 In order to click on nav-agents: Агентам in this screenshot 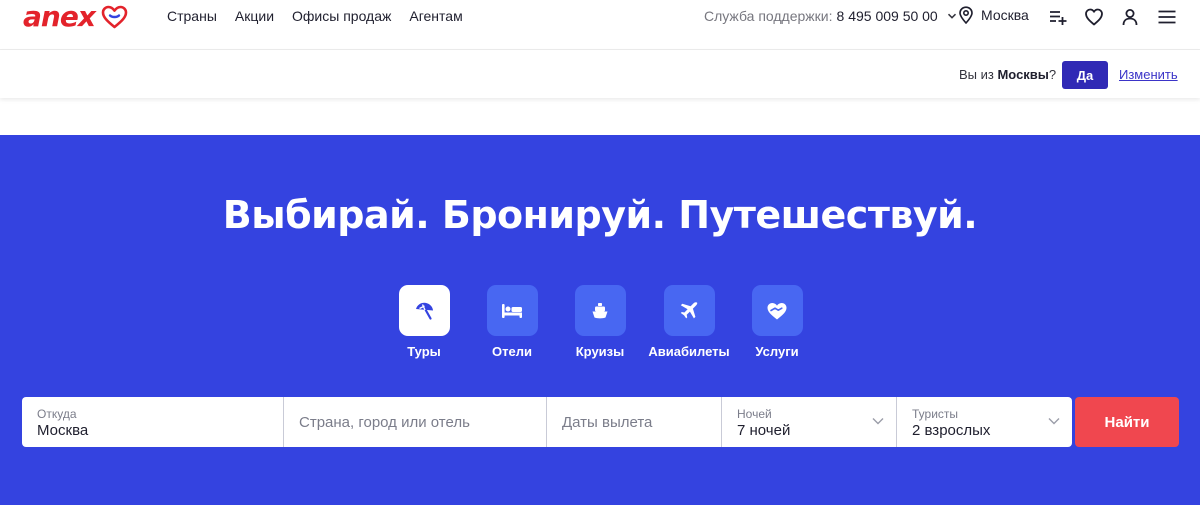, I will do `click(435, 16)`.